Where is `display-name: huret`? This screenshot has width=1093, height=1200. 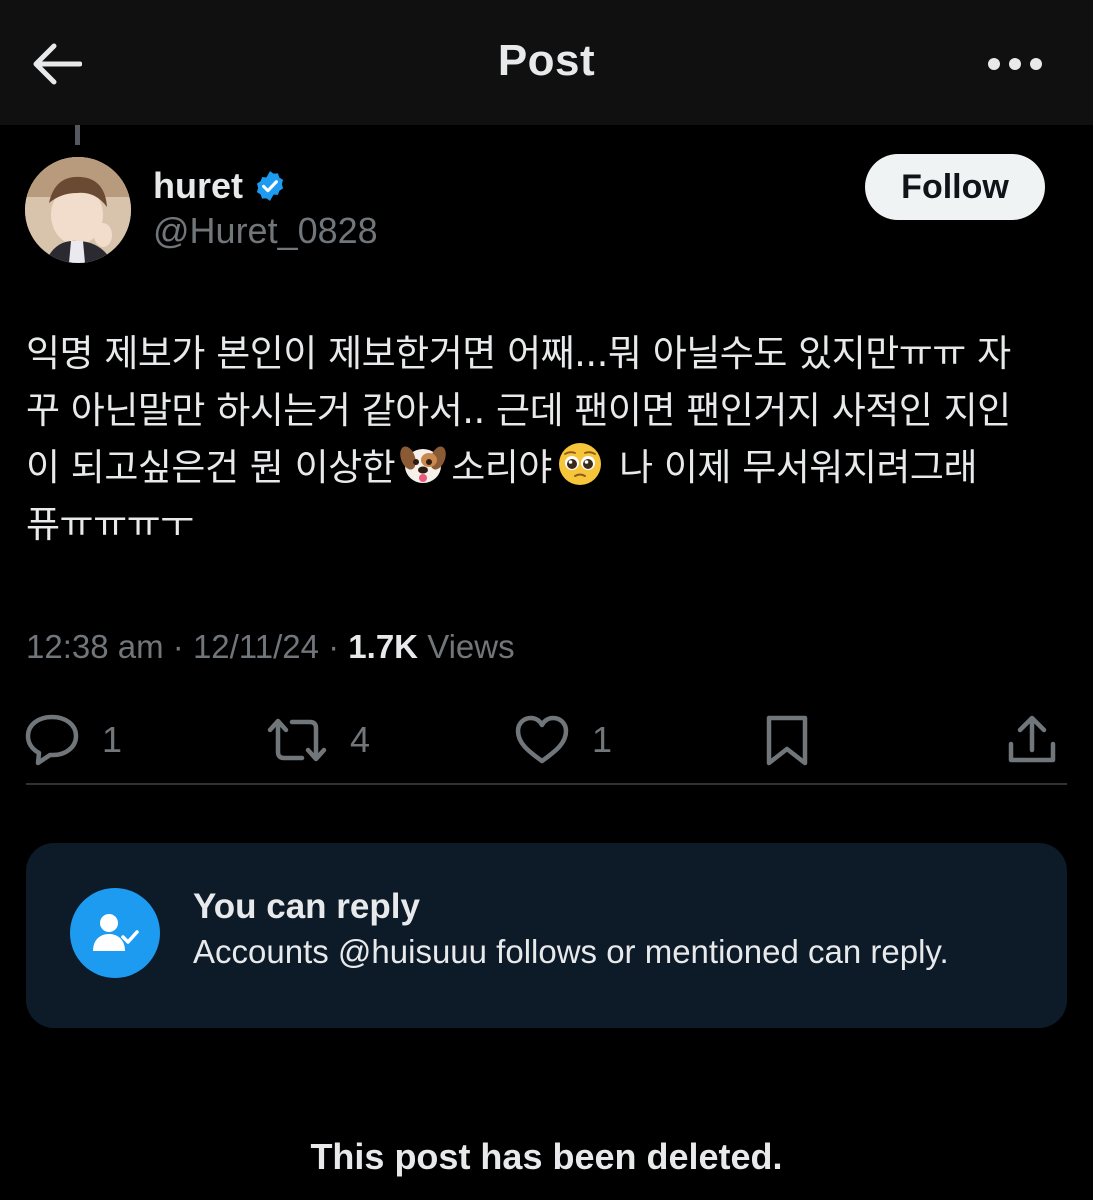
display-name: huret is located at coordinates (198, 186).